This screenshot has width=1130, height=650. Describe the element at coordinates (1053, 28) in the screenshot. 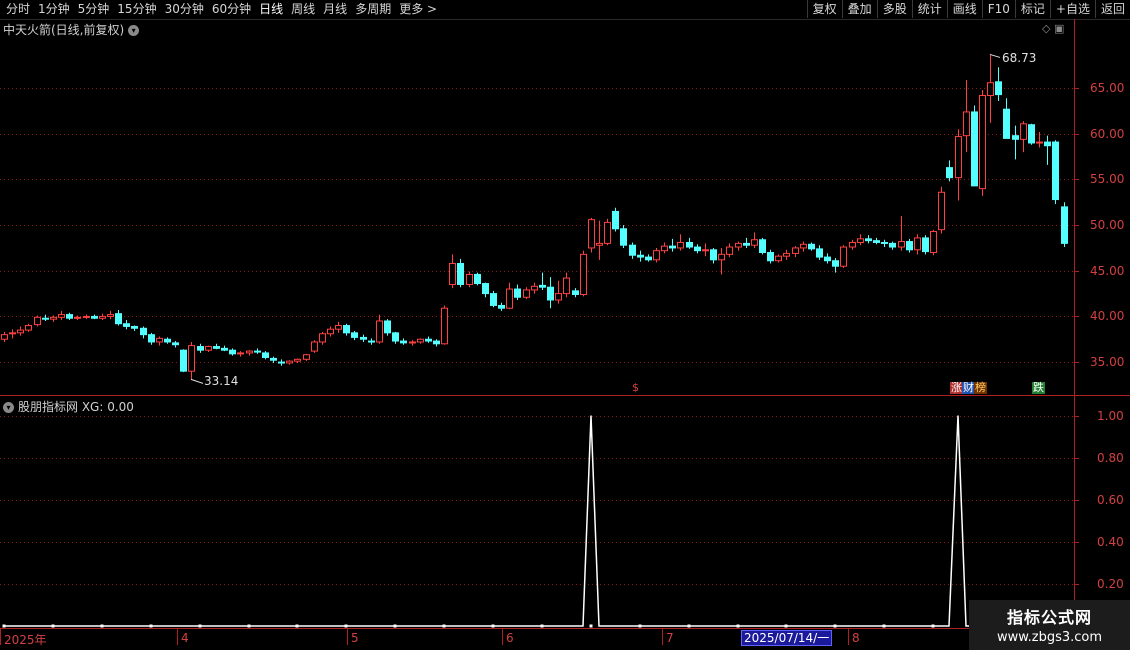

I see `chart-corner-icons: ◇ ▣` at that location.